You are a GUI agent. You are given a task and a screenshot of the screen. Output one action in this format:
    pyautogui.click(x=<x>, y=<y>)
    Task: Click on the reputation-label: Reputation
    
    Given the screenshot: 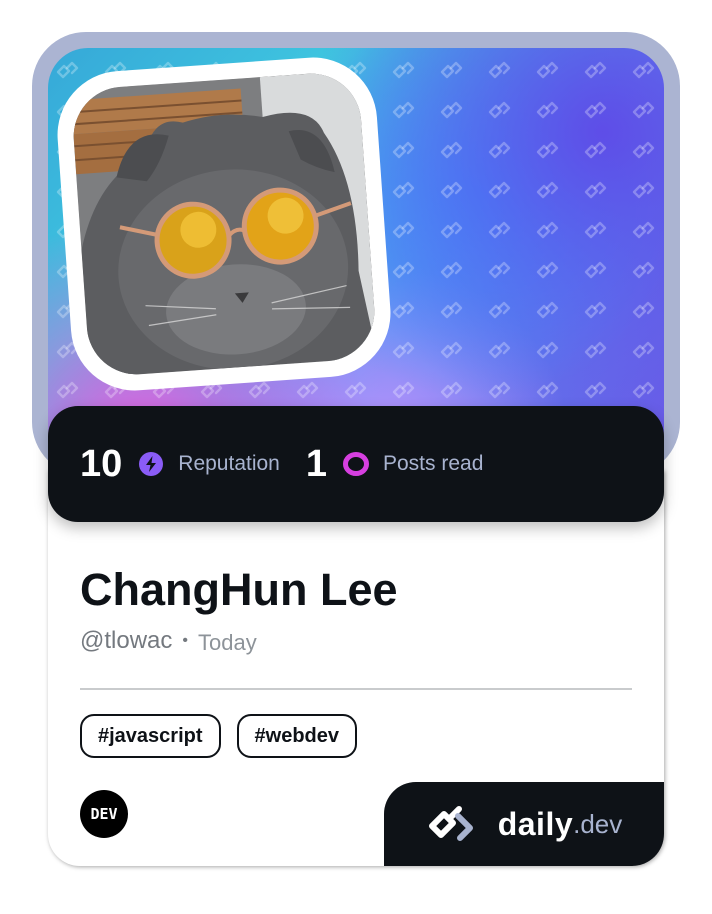 What is the action you would take?
    pyautogui.click(x=229, y=463)
    